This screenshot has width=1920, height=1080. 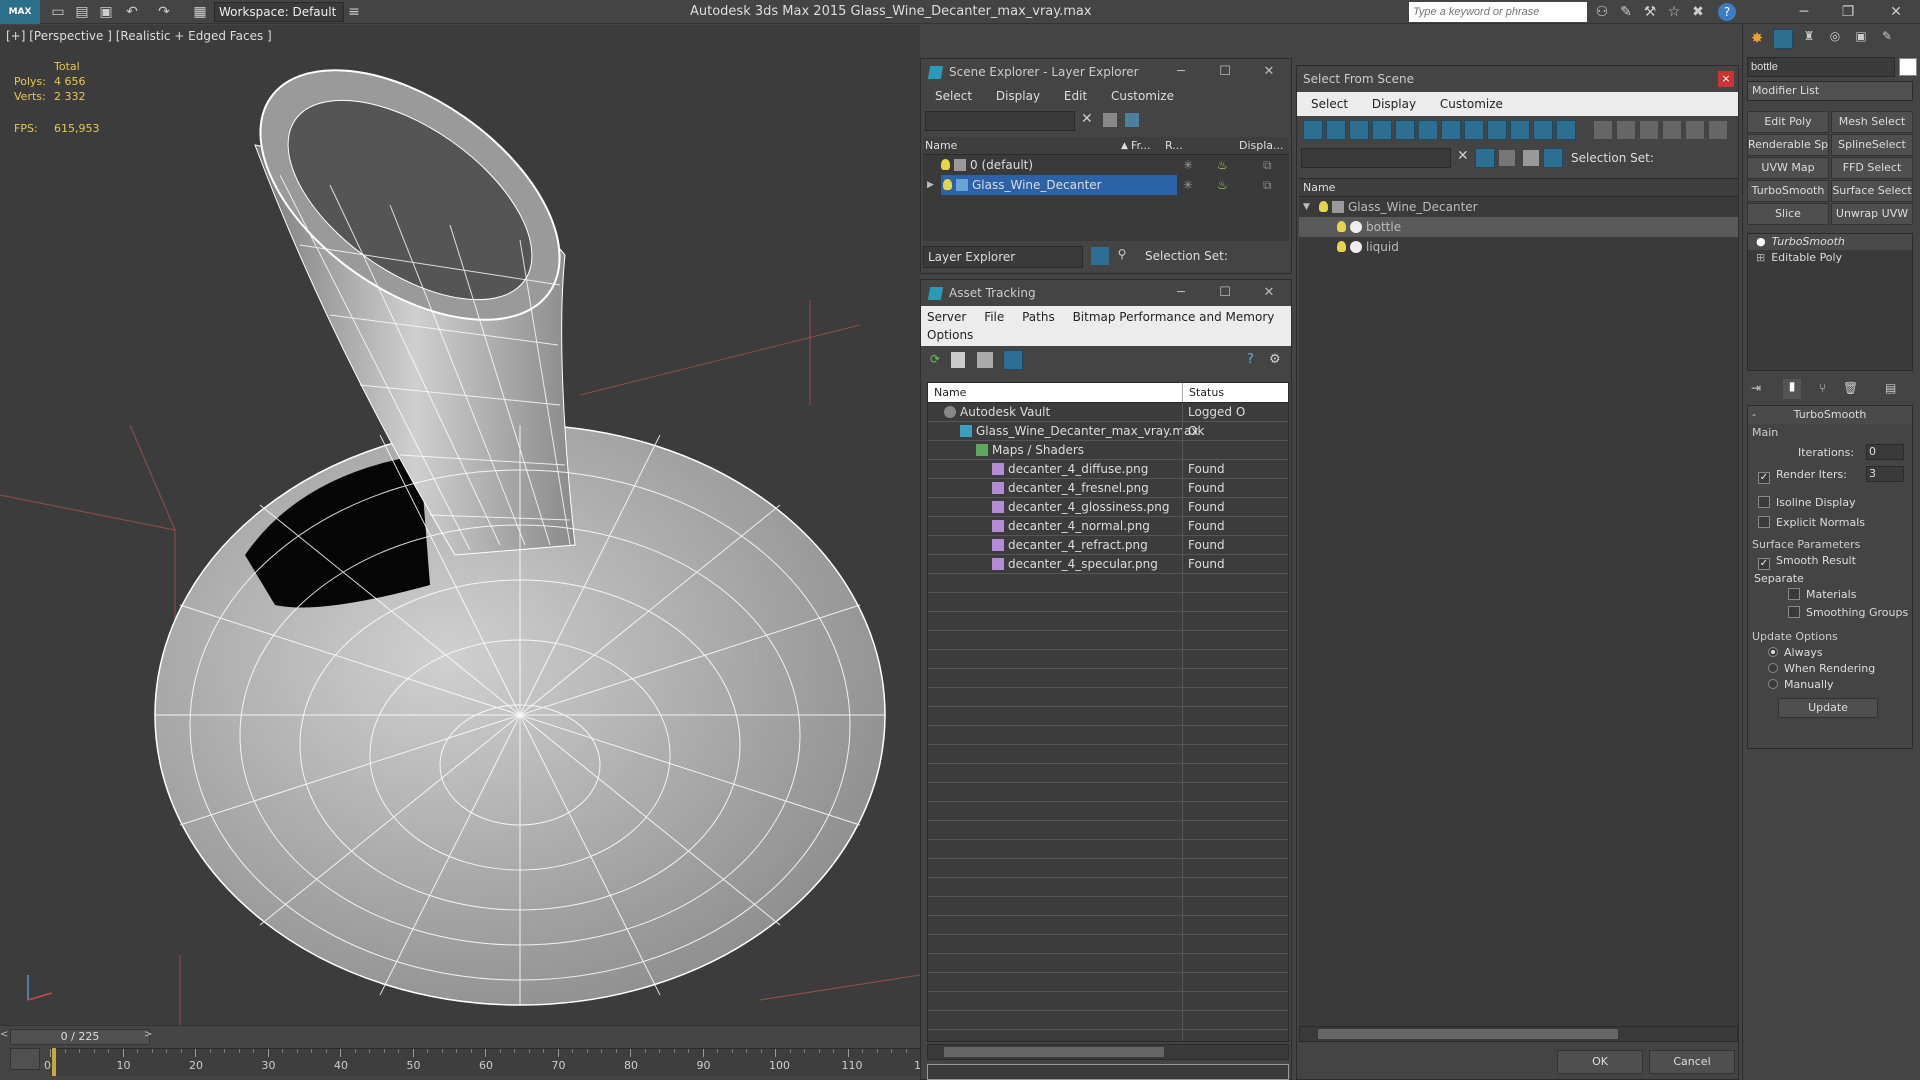 What do you see at coordinates (1672, 130) in the screenshot?
I see `filter-filter-options-icon` at bounding box center [1672, 130].